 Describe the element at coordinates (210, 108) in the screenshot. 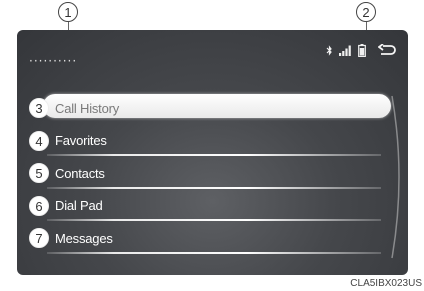

I see `menu-item-call-history: 3 Call History` at that location.